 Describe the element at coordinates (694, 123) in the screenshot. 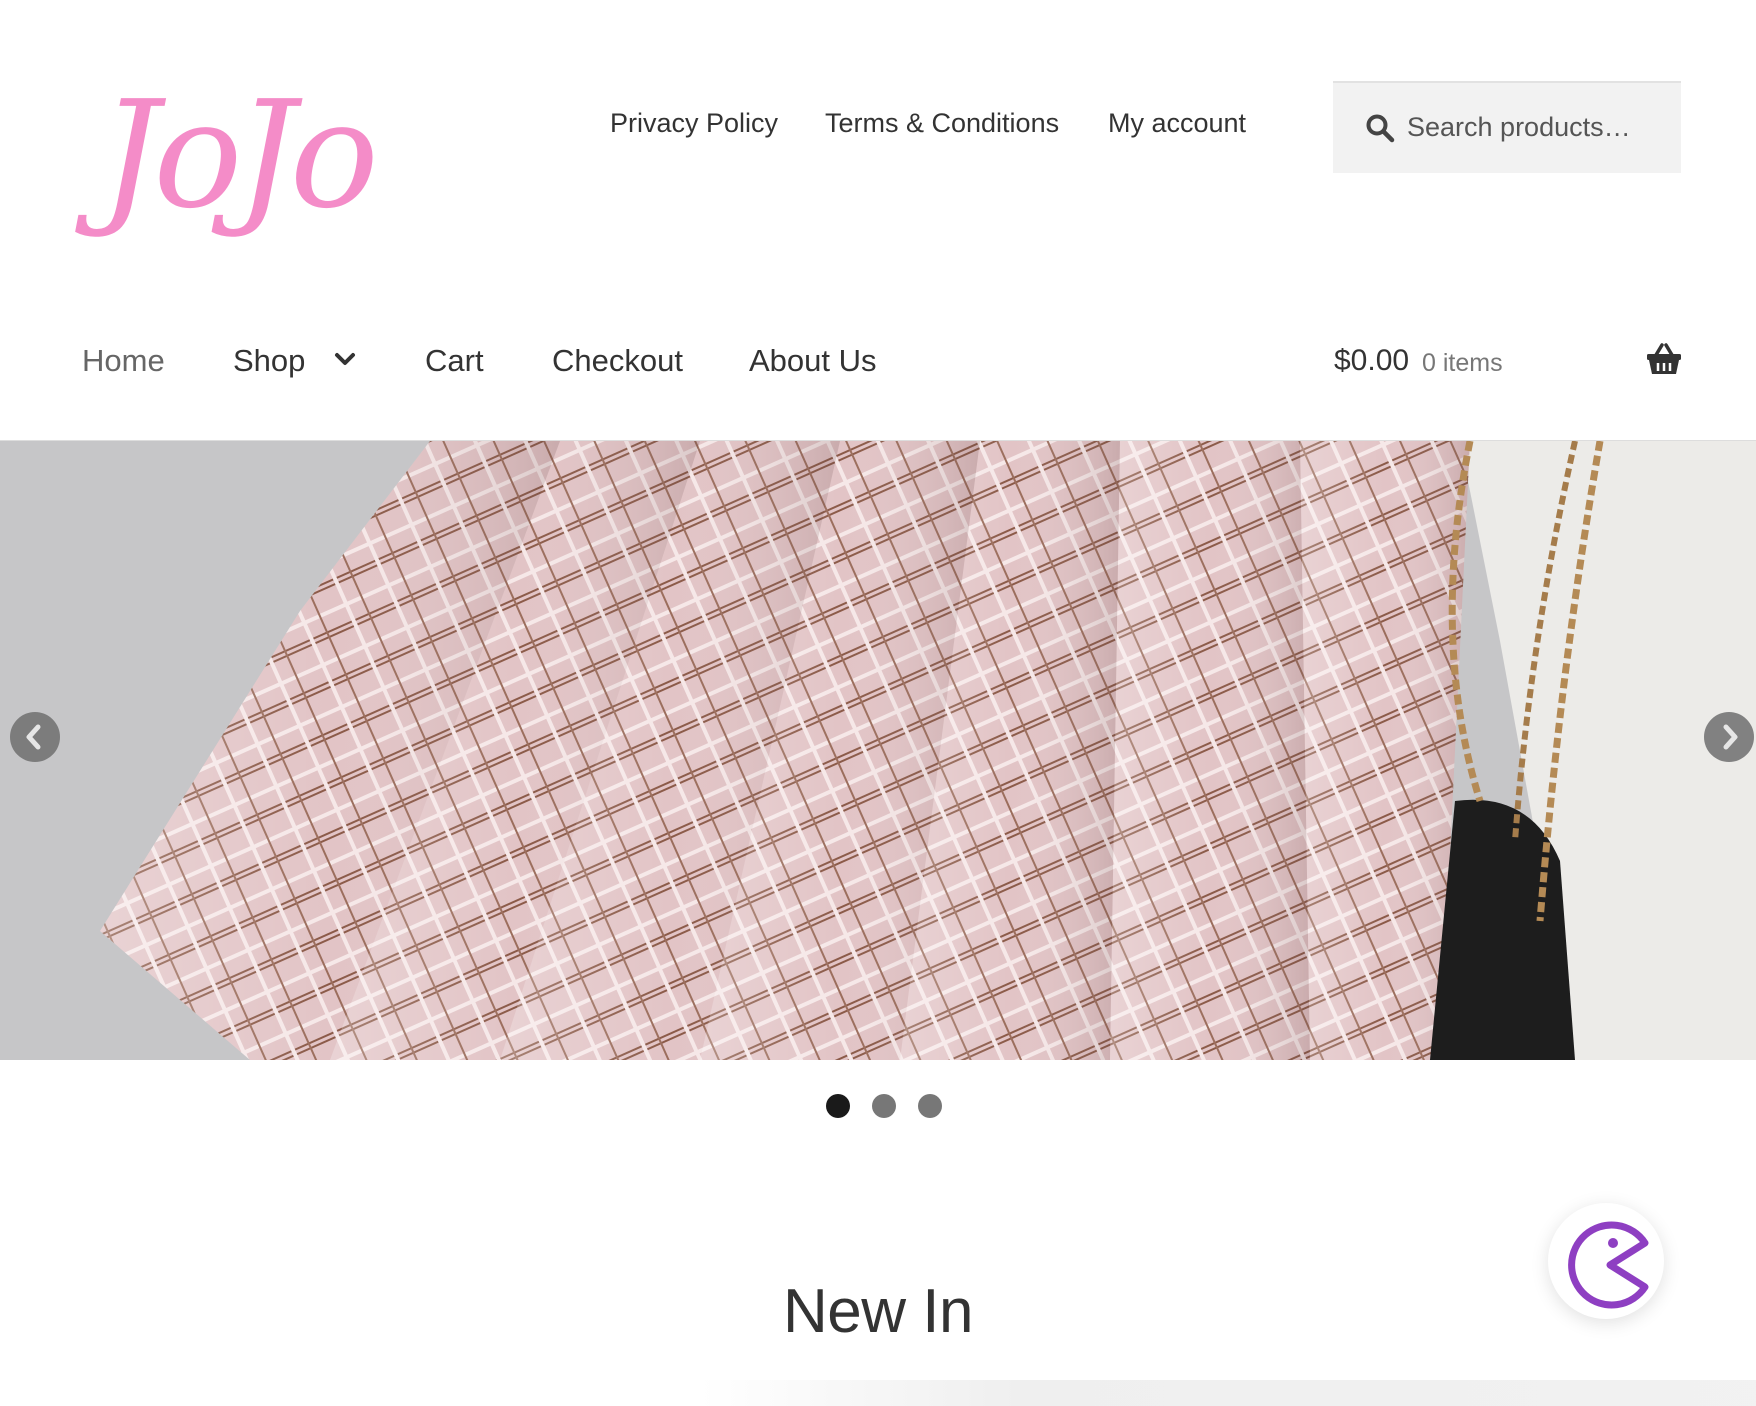

I see `privacy-policy-link: Privacy Policy` at that location.